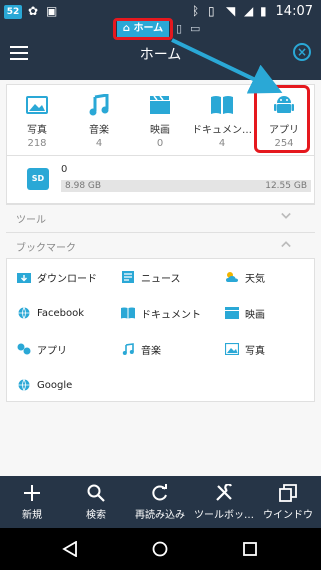 The height and width of the screenshot is (570, 321). What do you see at coordinates (32, 515) in the screenshot?
I see `toolbar-label: 新規` at bounding box center [32, 515].